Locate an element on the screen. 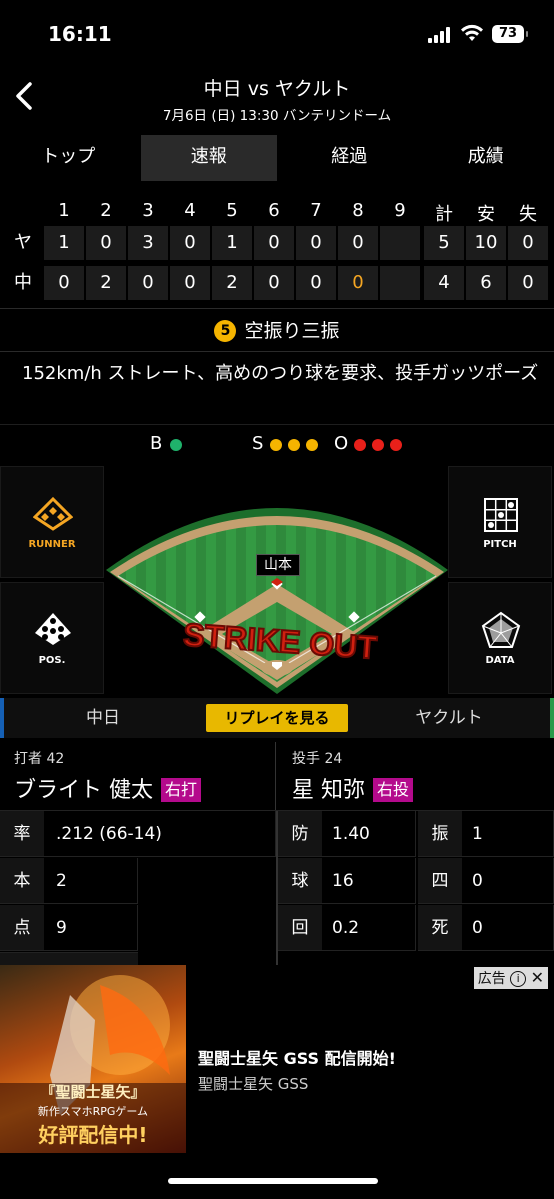 The height and width of the screenshot is (1199, 554). scoreboard-team-label: ヤ is located at coordinates (23, 242).